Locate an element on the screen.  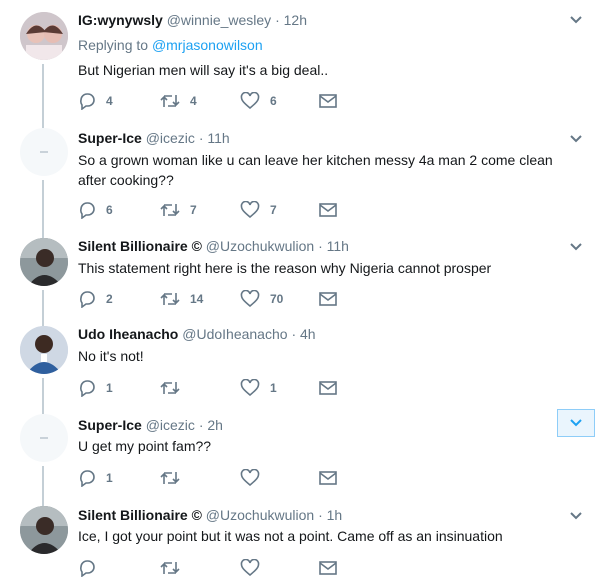
reply-button: 4 is located at coordinates (95, 101).